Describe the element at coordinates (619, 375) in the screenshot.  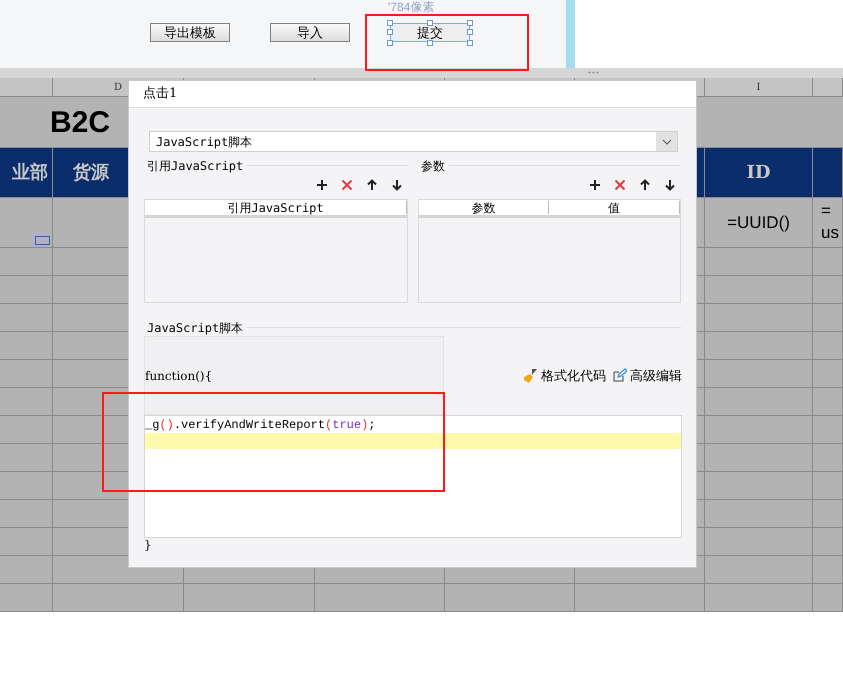
I see `edit-icon` at that location.